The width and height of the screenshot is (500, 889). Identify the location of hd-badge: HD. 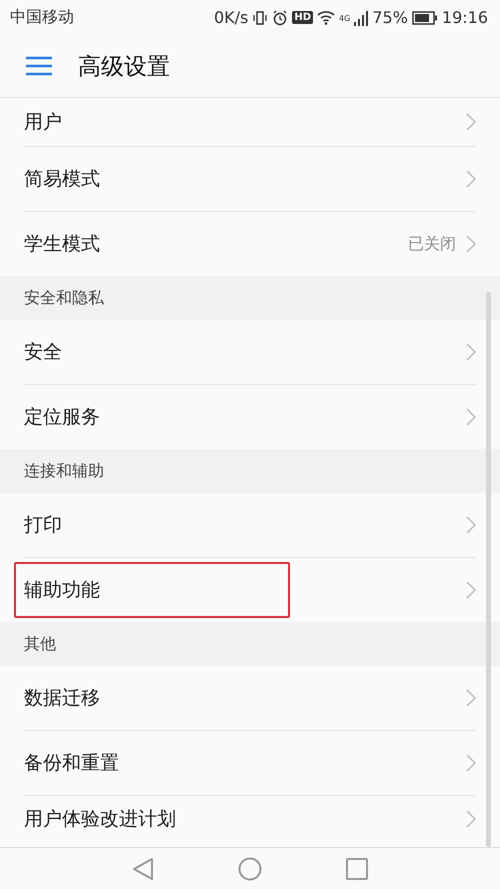
(303, 17).